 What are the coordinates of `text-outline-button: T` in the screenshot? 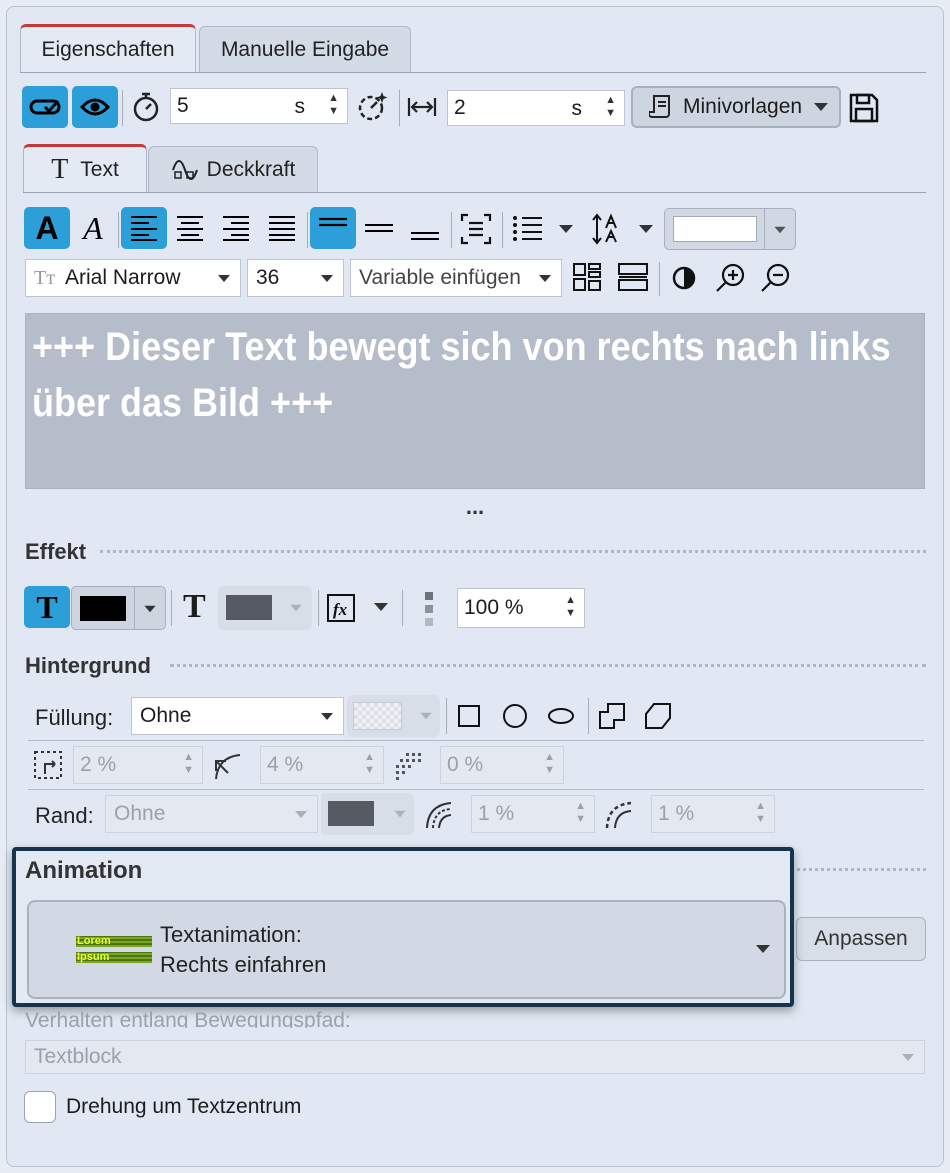 It's located at (47, 607).